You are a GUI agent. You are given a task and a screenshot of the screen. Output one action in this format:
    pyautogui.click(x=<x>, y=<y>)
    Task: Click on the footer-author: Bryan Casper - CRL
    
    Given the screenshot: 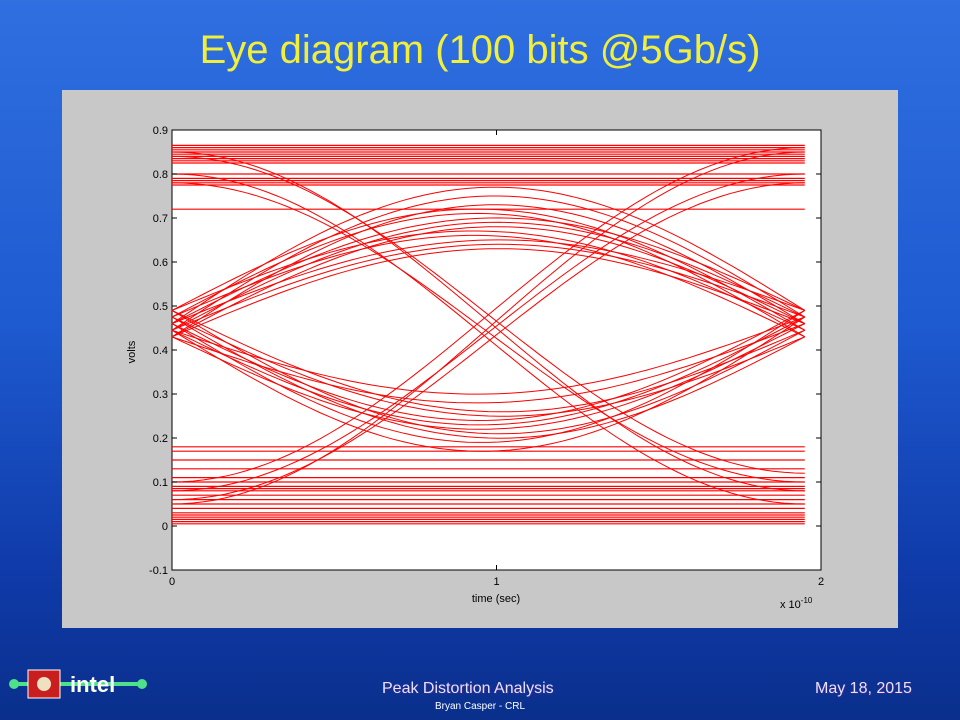 What is the action you would take?
    pyautogui.click(x=480, y=706)
    